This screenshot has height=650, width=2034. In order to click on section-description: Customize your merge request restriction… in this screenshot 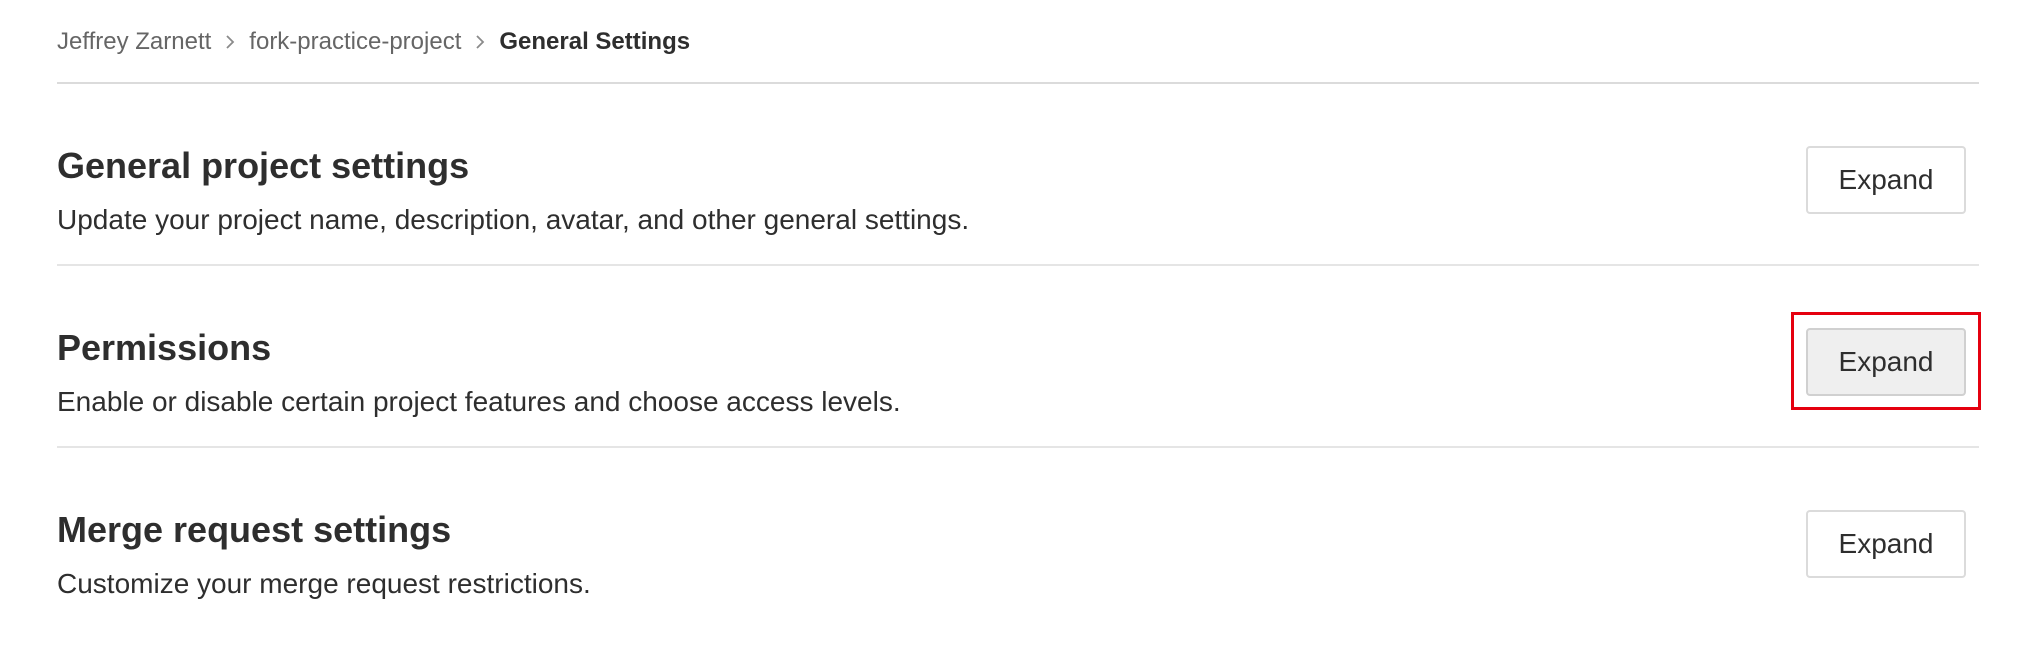, I will do `click(324, 583)`.